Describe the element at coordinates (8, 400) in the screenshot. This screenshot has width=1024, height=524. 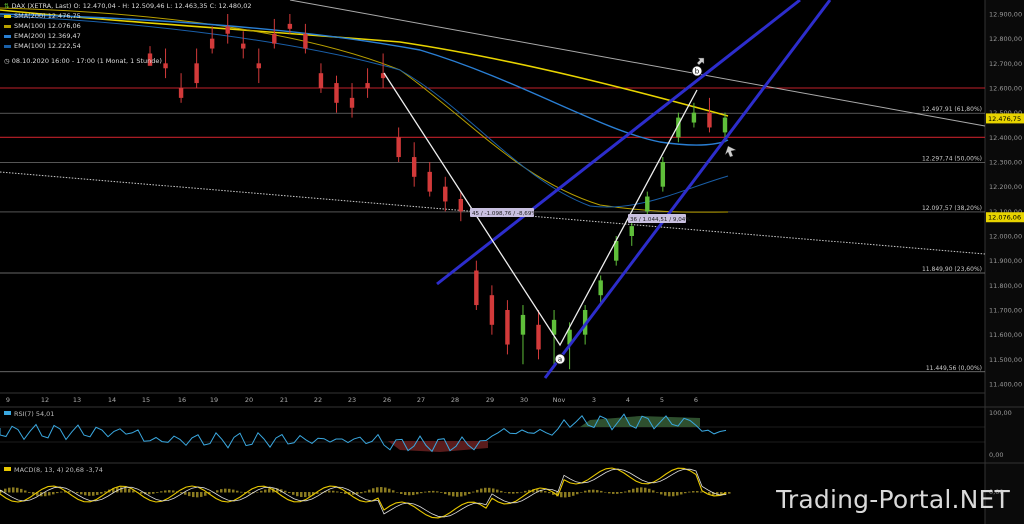
I see `x-tick-label: 9` at that location.